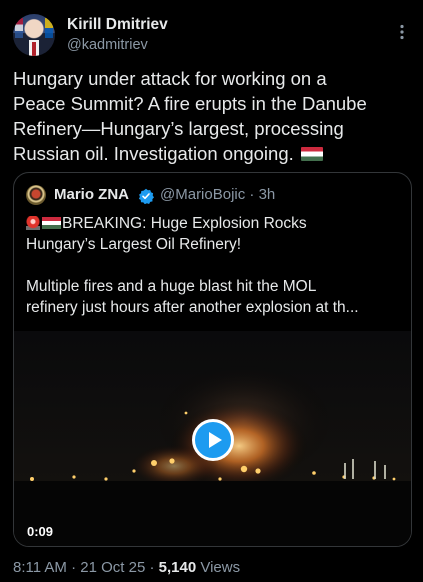 Image resolution: width=423 pixels, height=582 pixels. What do you see at coordinates (218, 567) in the screenshot?
I see `views-label: Views` at bounding box center [218, 567].